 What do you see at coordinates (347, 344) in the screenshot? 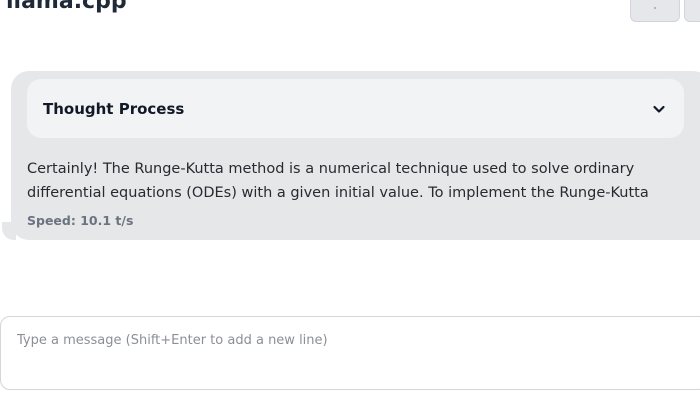
I see `message-input` at bounding box center [347, 344].